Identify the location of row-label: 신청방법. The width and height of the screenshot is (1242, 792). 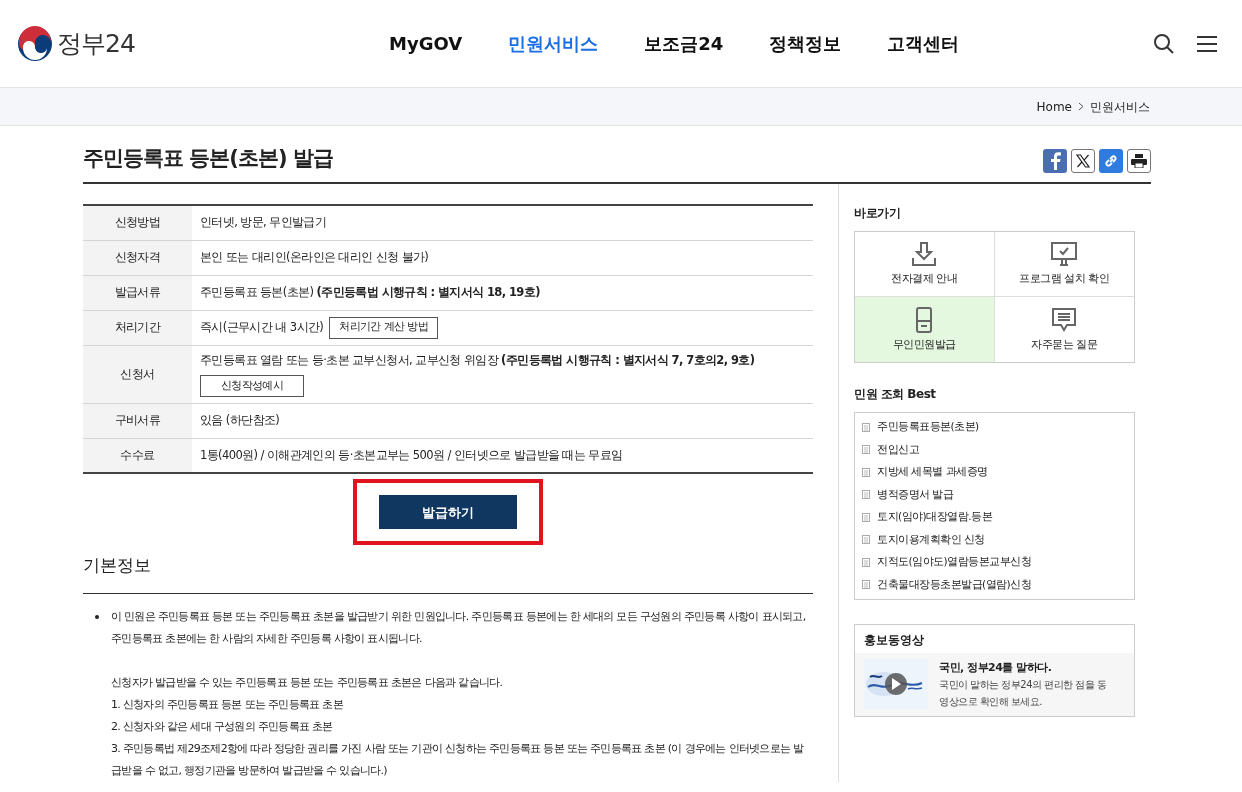
(137, 222).